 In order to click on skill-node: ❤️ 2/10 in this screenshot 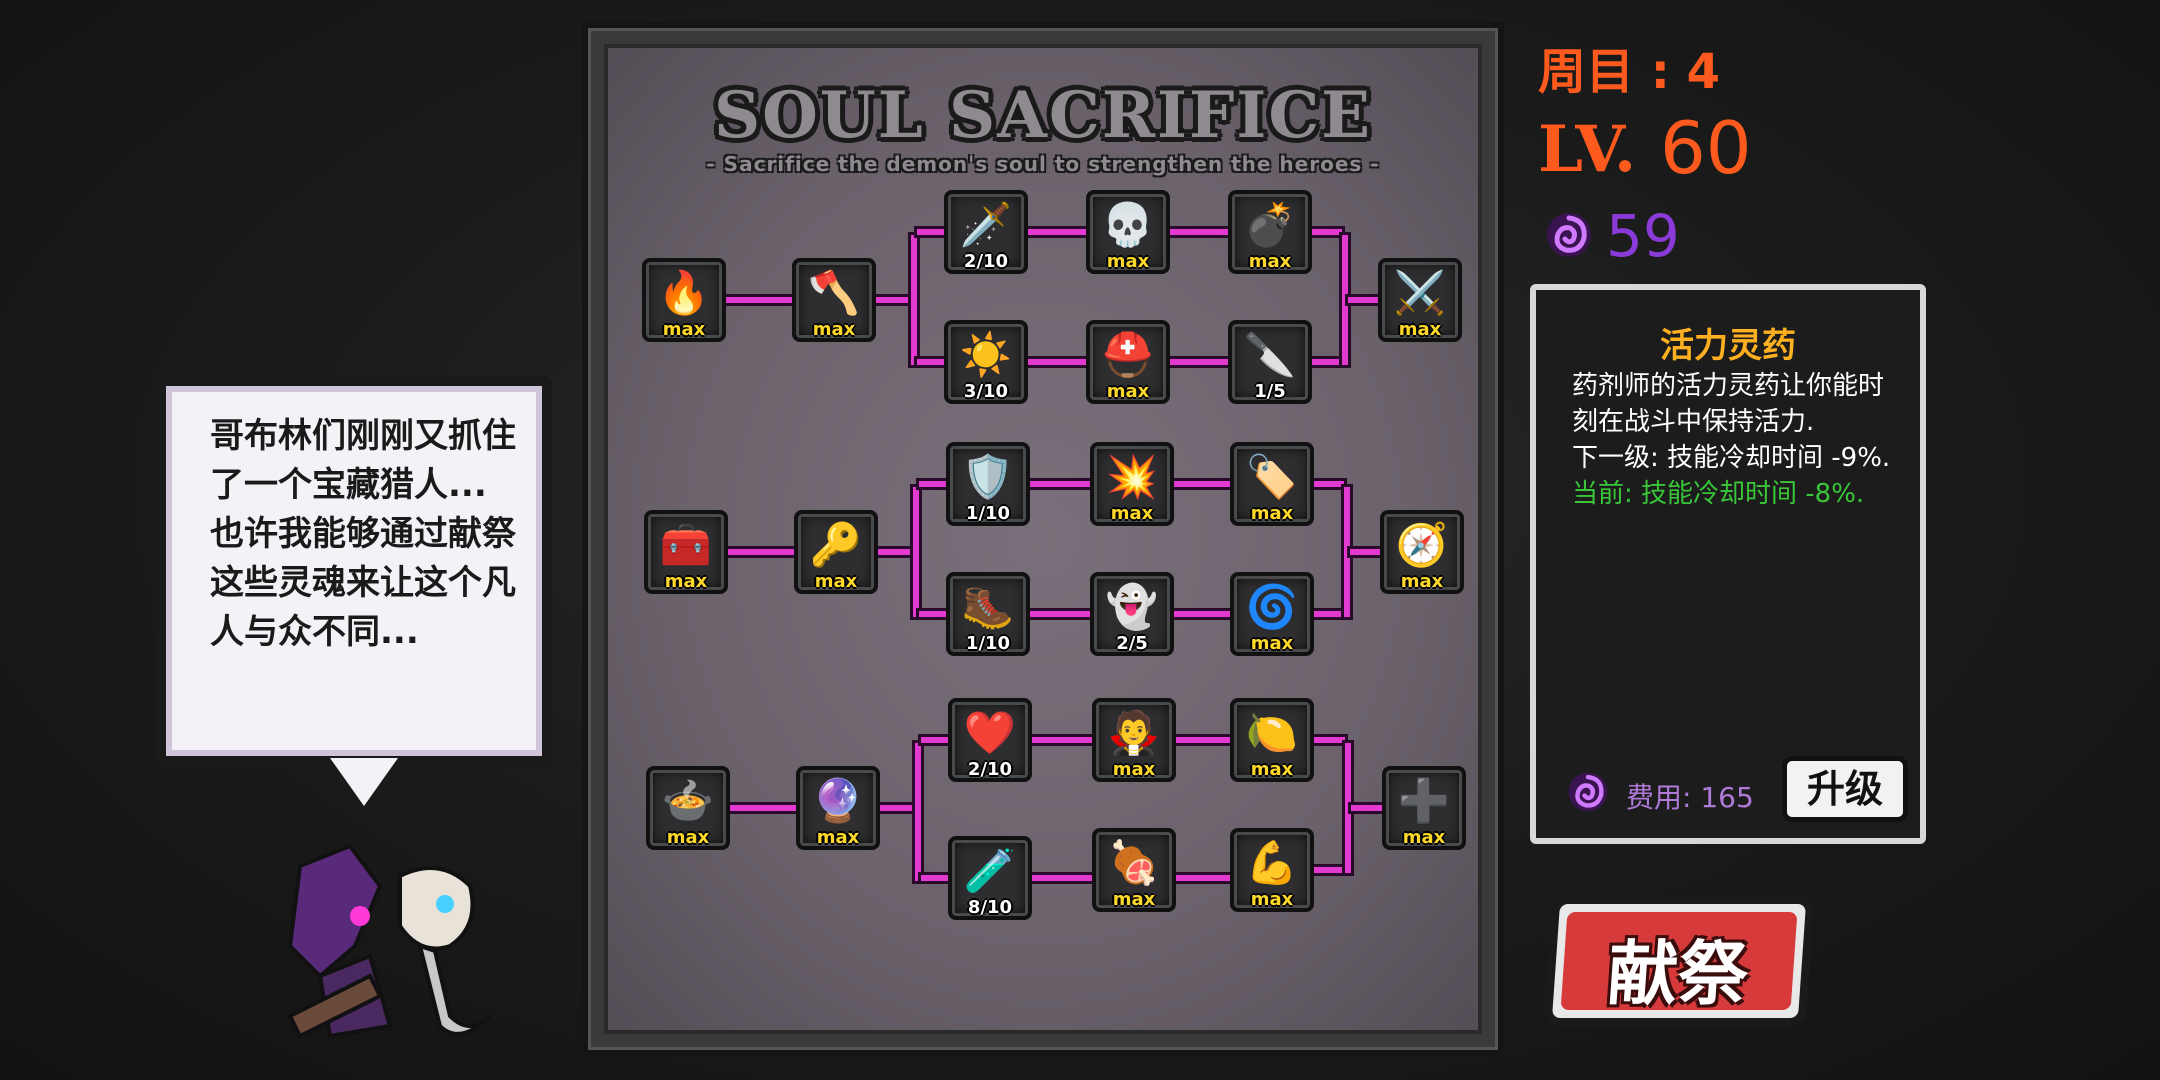, I will do `click(990, 740)`.